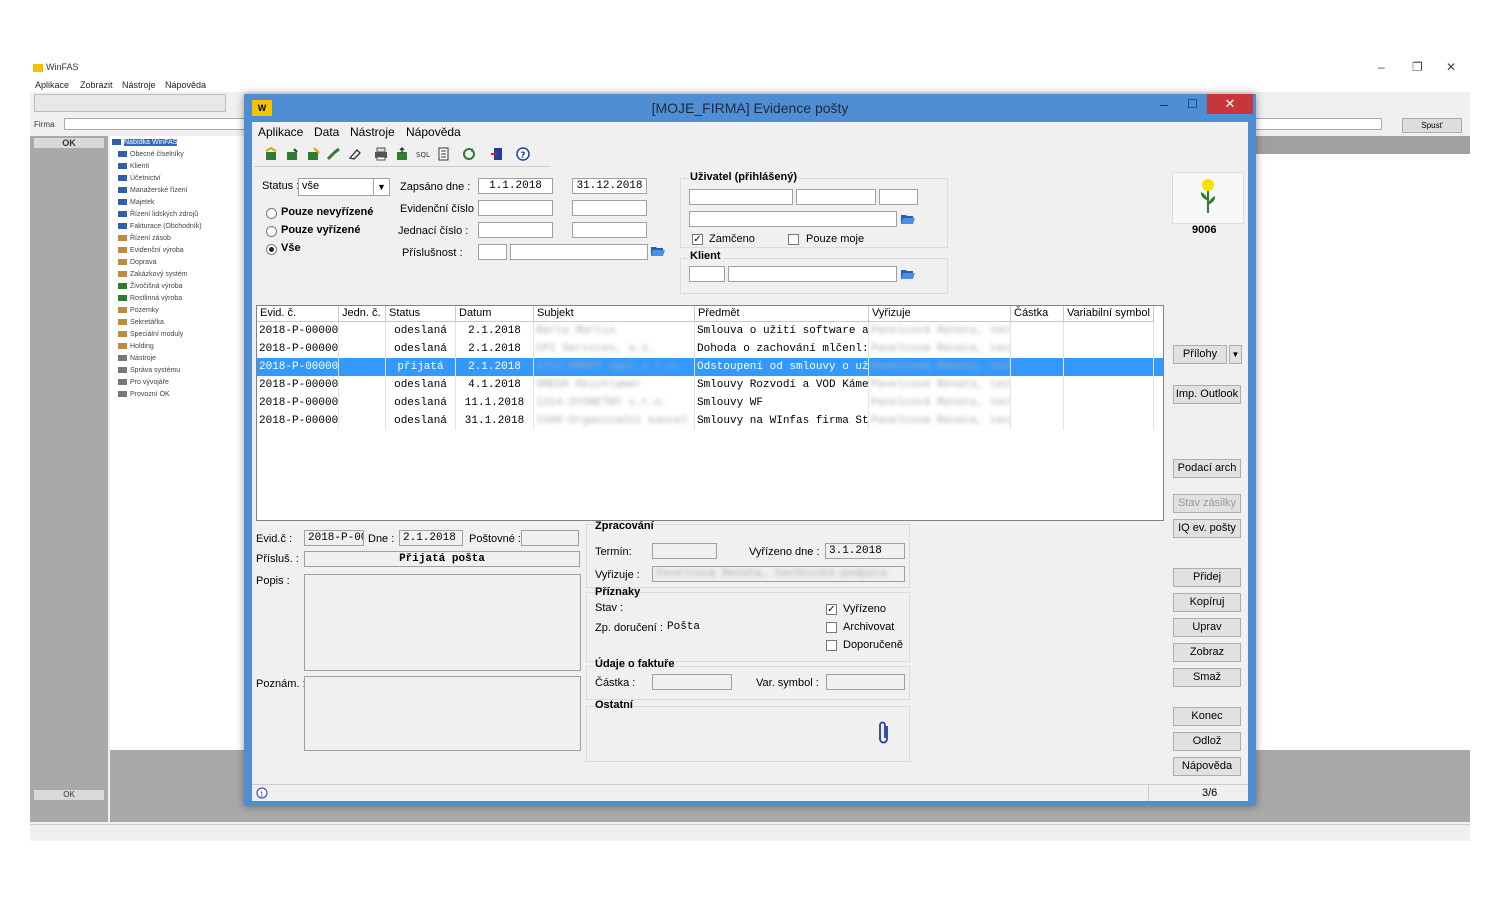 The width and height of the screenshot is (1500, 900). Describe the element at coordinates (1451, 67) in the screenshot. I see `bg-close-icon: ✕` at that location.